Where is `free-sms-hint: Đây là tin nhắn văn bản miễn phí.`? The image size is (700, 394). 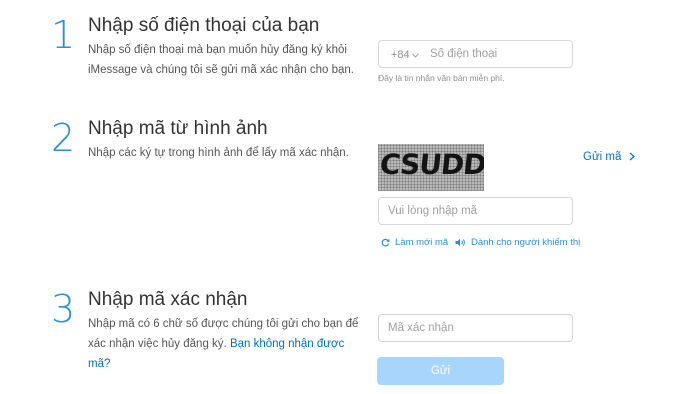 free-sms-hint: Đây là tin nhắn văn bản miễn phí. is located at coordinates (441, 78).